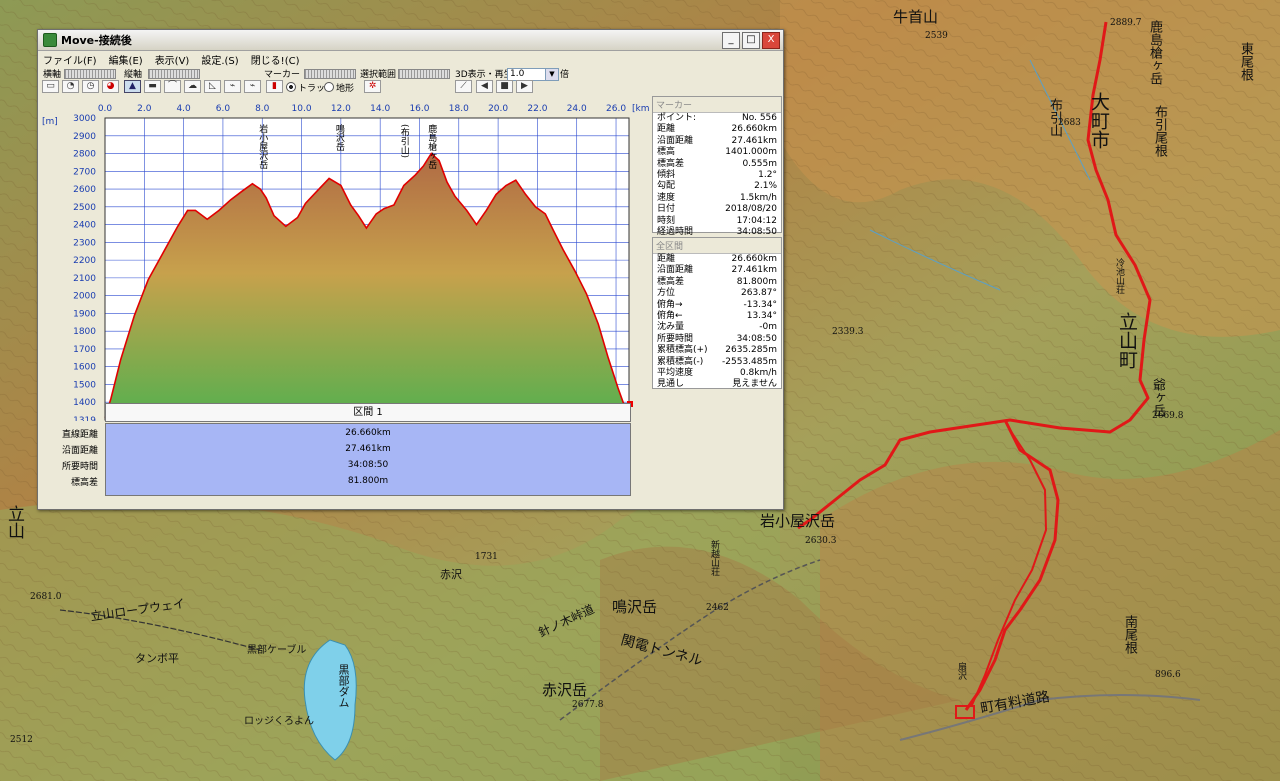 The height and width of the screenshot is (781, 1280). Describe the element at coordinates (223, 109) in the screenshot. I see `x-tick-label: 6.0` at that location.